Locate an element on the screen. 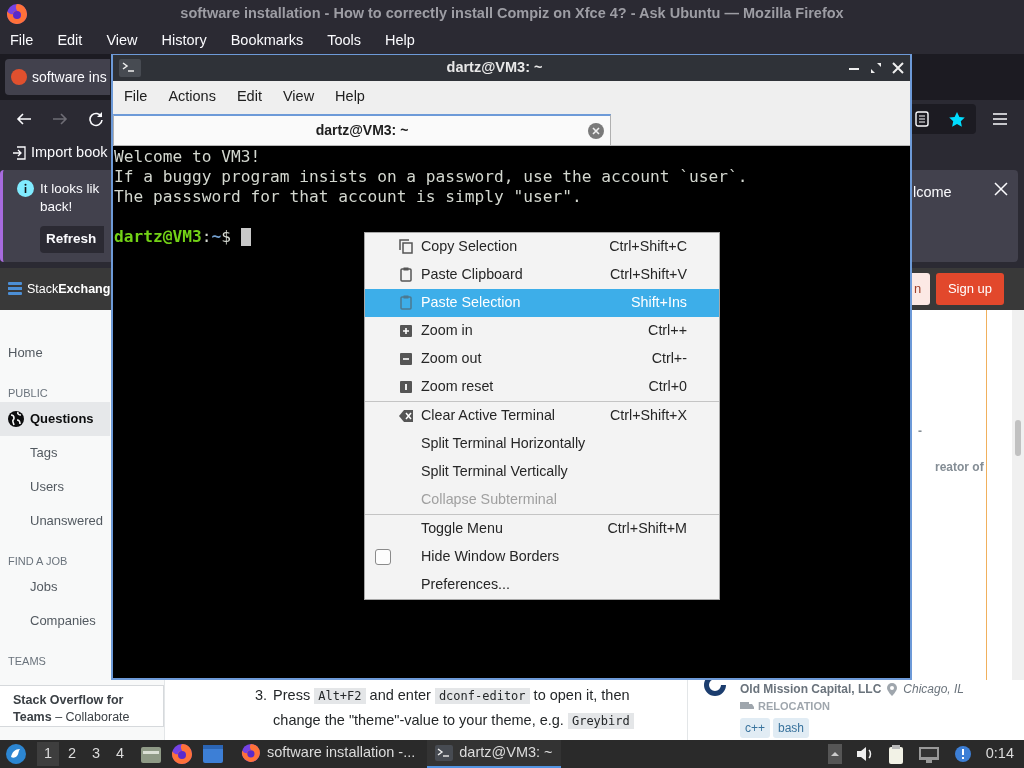 Image resolution: width=1024 pixels, height=768 pixels. menu-item: Copy Selection Ctrl+Shift+C is located at coordinates (542, 247).